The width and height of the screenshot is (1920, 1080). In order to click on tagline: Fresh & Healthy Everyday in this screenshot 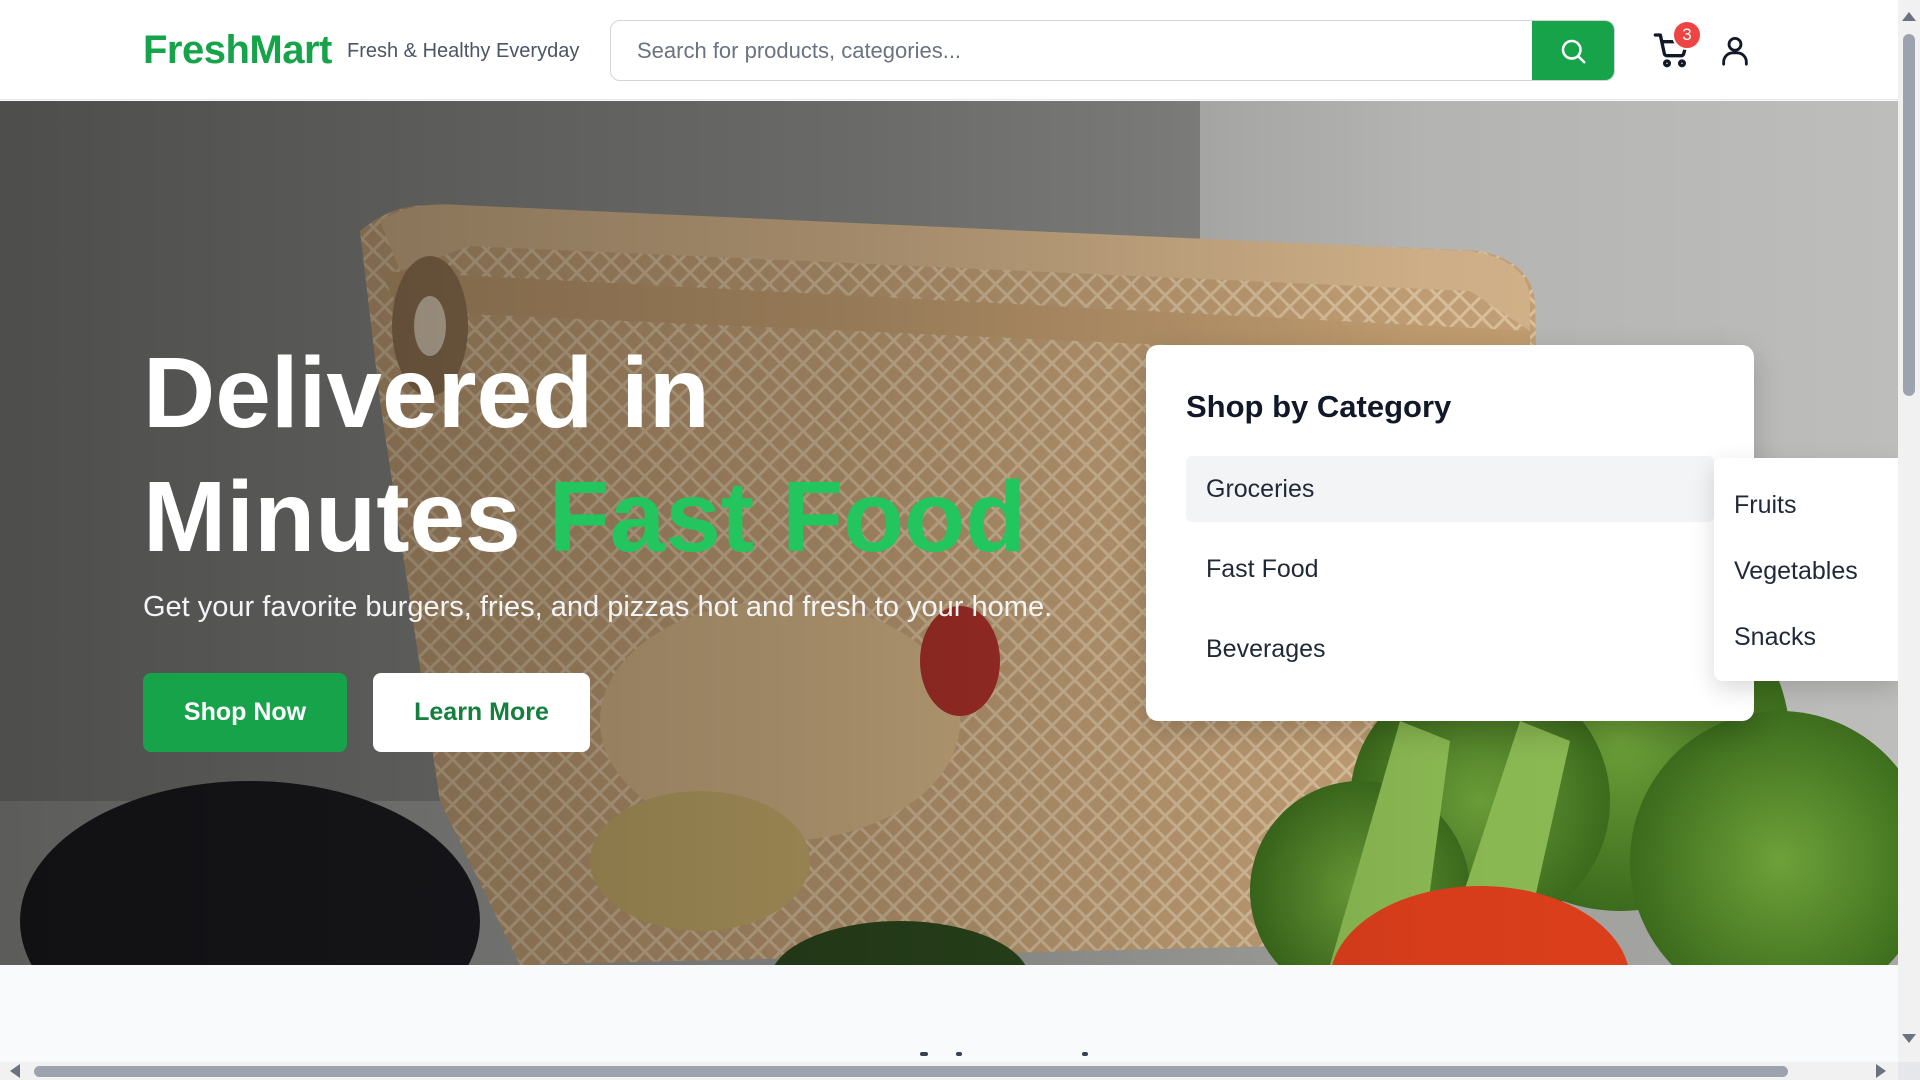, I will do `click(463, 51)`.